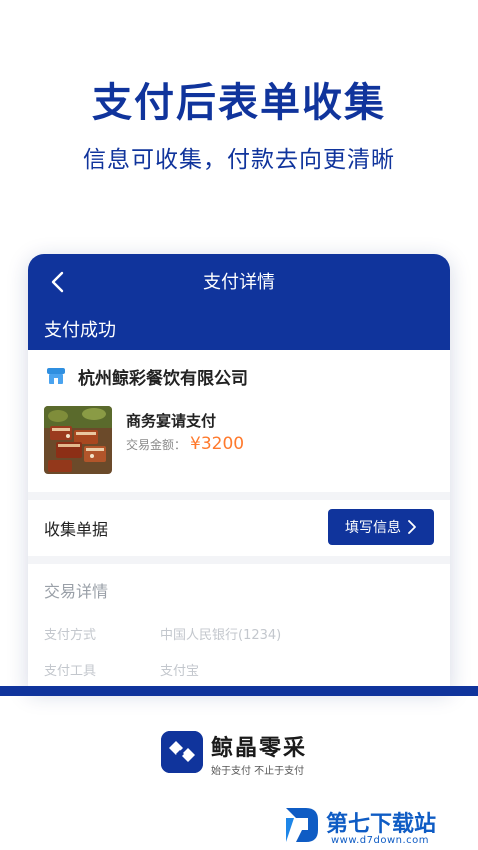 Image resolution: width=478 pixels, height=850 pixels. I want to click on collect-receipt-section: 收集单据 填写信息, so click(239, 528).